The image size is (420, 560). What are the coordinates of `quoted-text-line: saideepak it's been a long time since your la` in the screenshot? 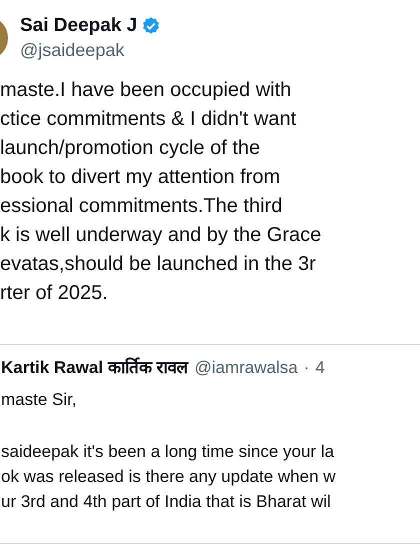 It's located at (167, 451).